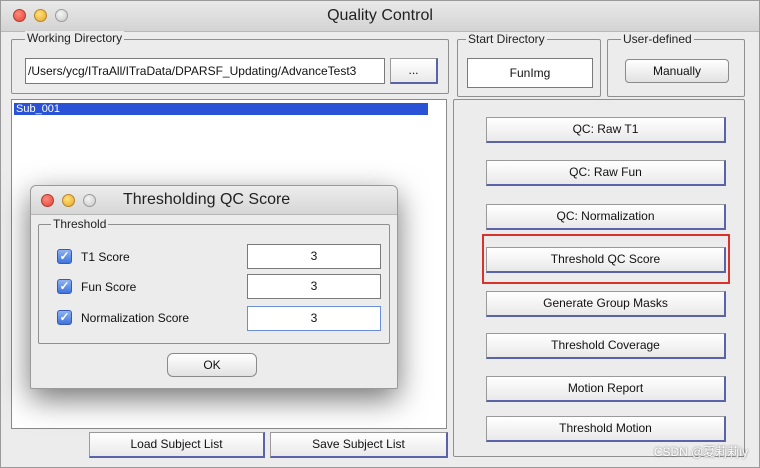 The height and width of the screenshot is (468, 760). What do you see at coordinates (359, 445) in the screenshot?
I see `save-subject-list-button: Save Subject List` at bounding box center [359, 445].